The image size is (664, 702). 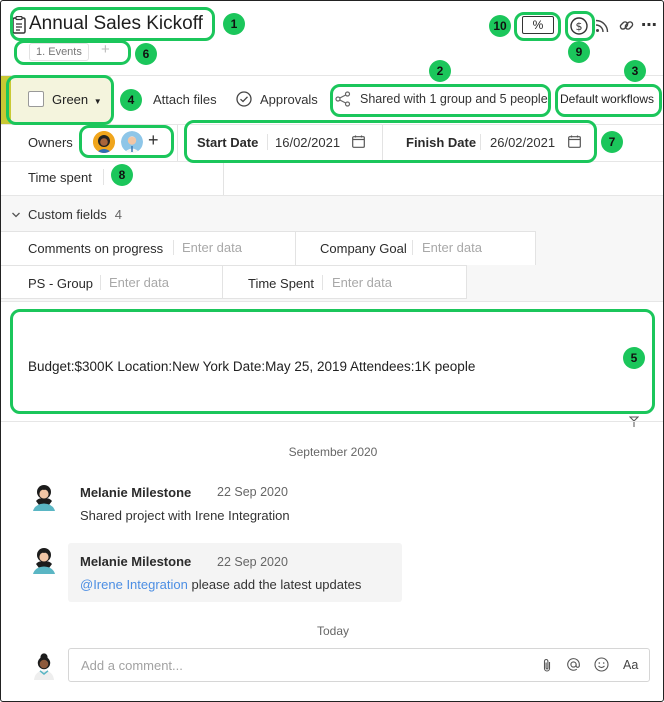 What do you see at coordinates (332, 161) in the screenshot?
I see `dates-row-divider` at bounding box center [332, 161].